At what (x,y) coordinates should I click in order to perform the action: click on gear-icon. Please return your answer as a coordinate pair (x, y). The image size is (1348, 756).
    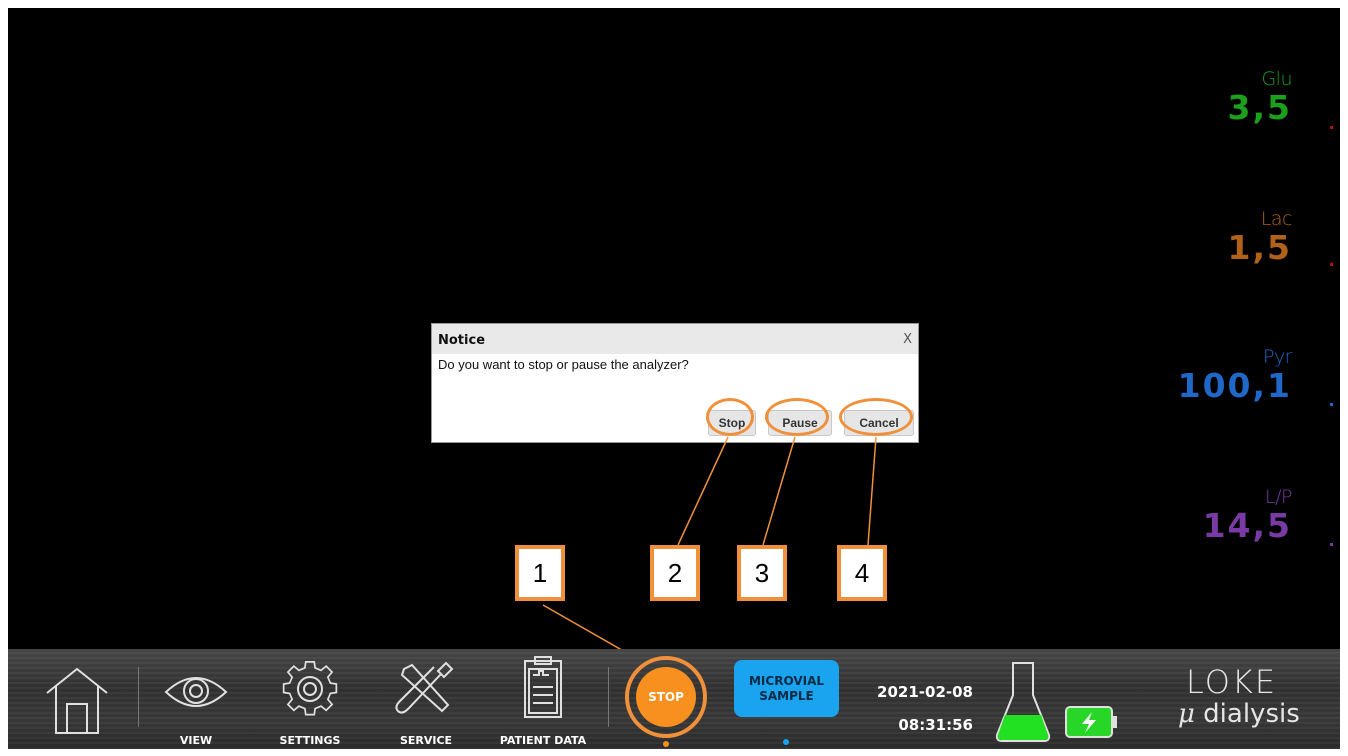
    Looking at the image, I should click on (310, 688).